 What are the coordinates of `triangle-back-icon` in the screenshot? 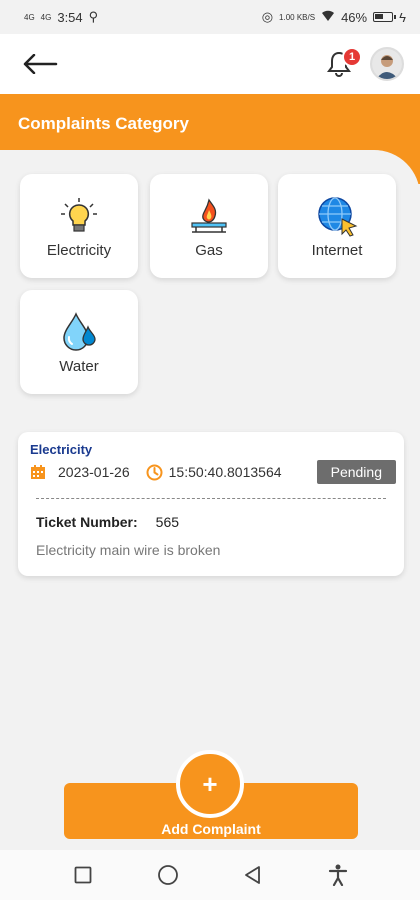 It's located at (252, 875).